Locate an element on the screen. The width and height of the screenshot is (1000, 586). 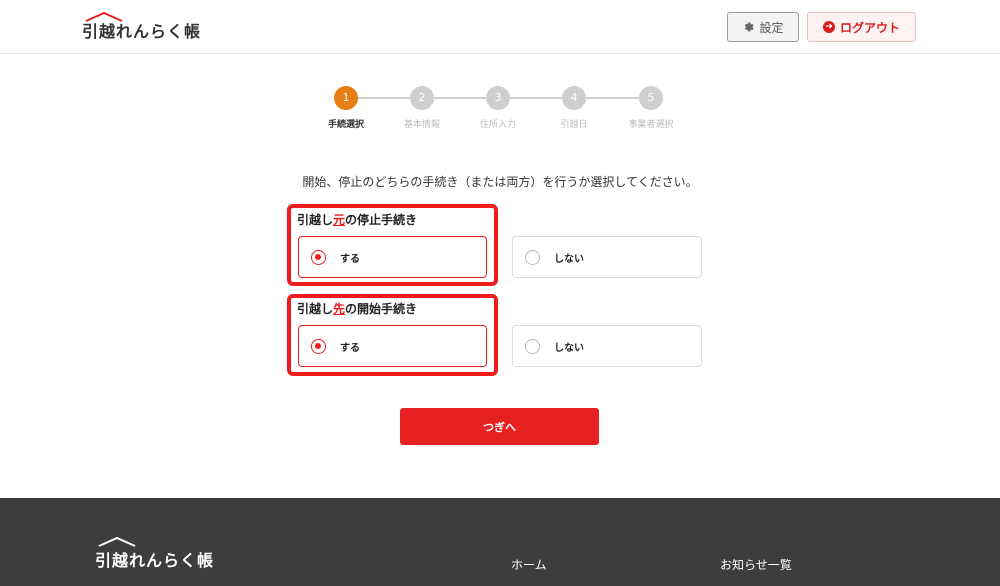
question-1-title: 引越し元の停止手続き is located at coordinates (357, 219).